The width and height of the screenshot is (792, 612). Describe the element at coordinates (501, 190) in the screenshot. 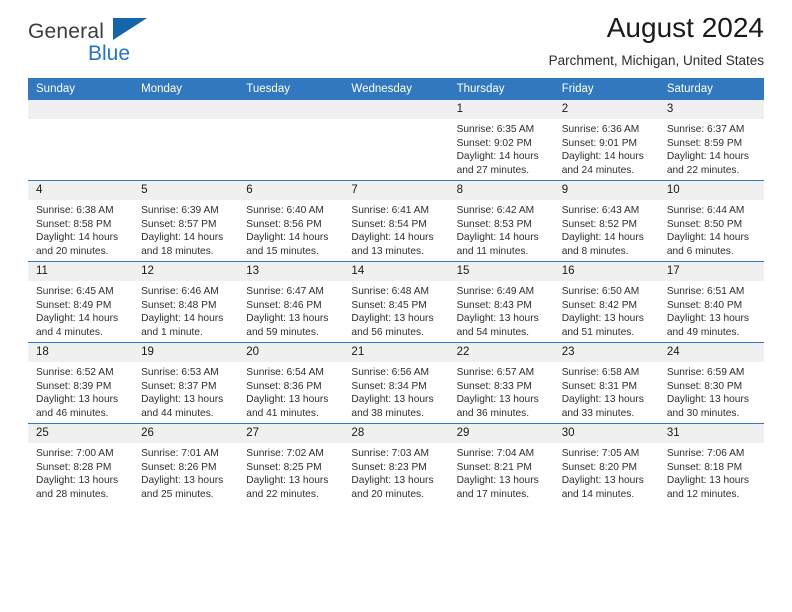

I see `day-number: 8` at that location.